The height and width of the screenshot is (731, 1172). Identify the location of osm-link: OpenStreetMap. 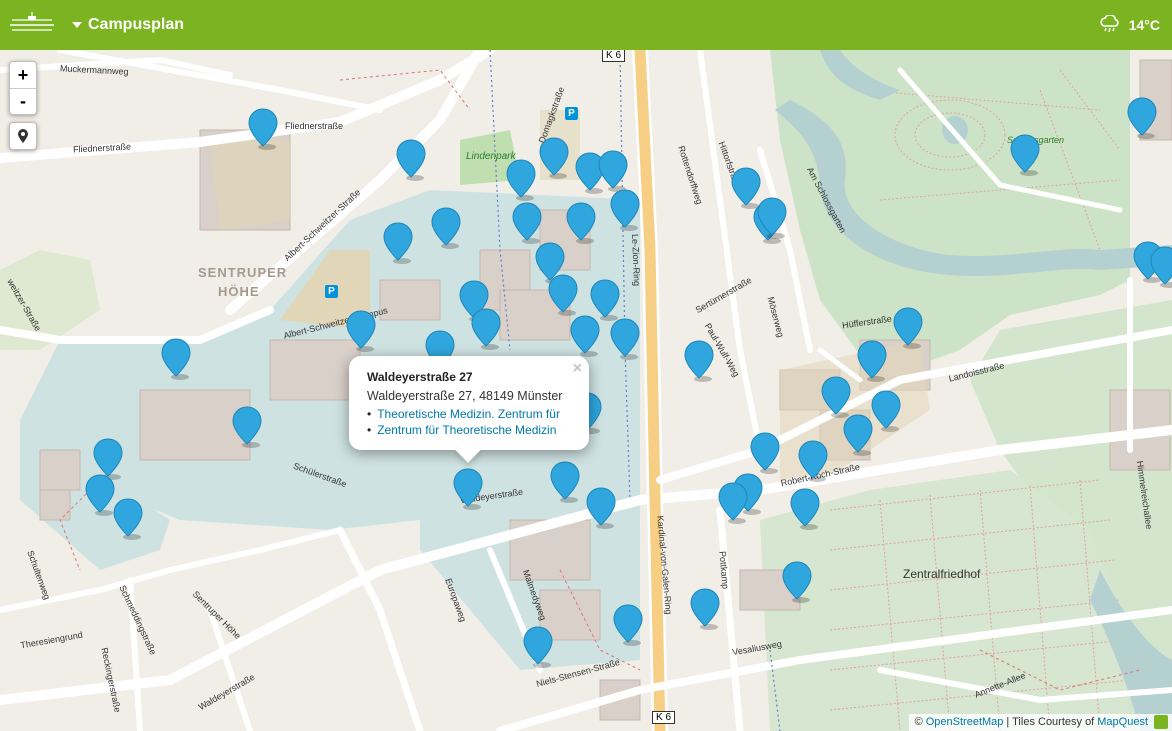
(965, 722).